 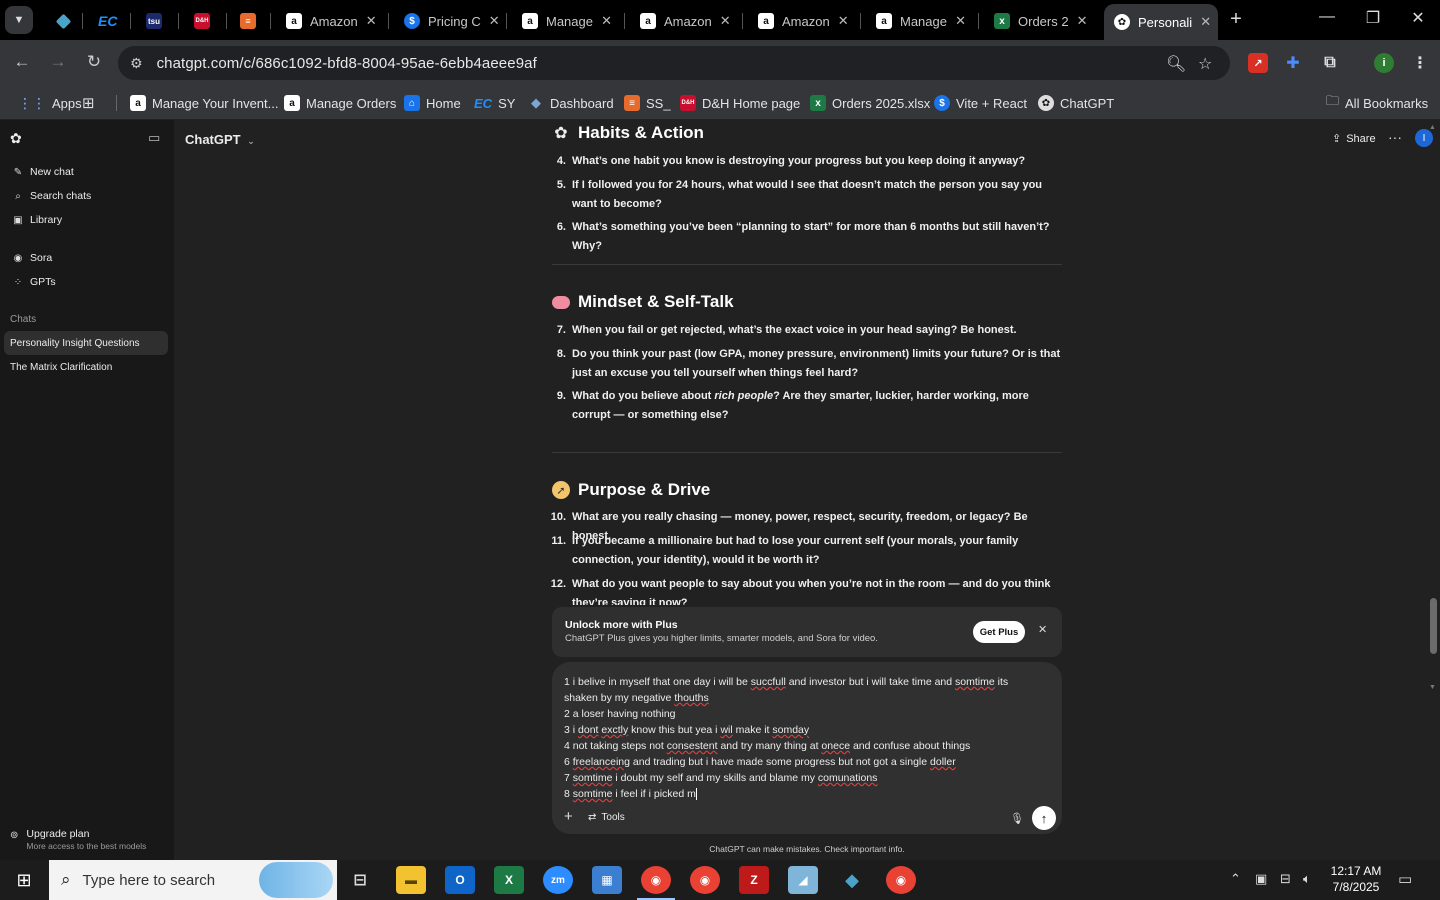 I want to click on tab-pinned-tsu: tsu, so click(x=156, y=21).